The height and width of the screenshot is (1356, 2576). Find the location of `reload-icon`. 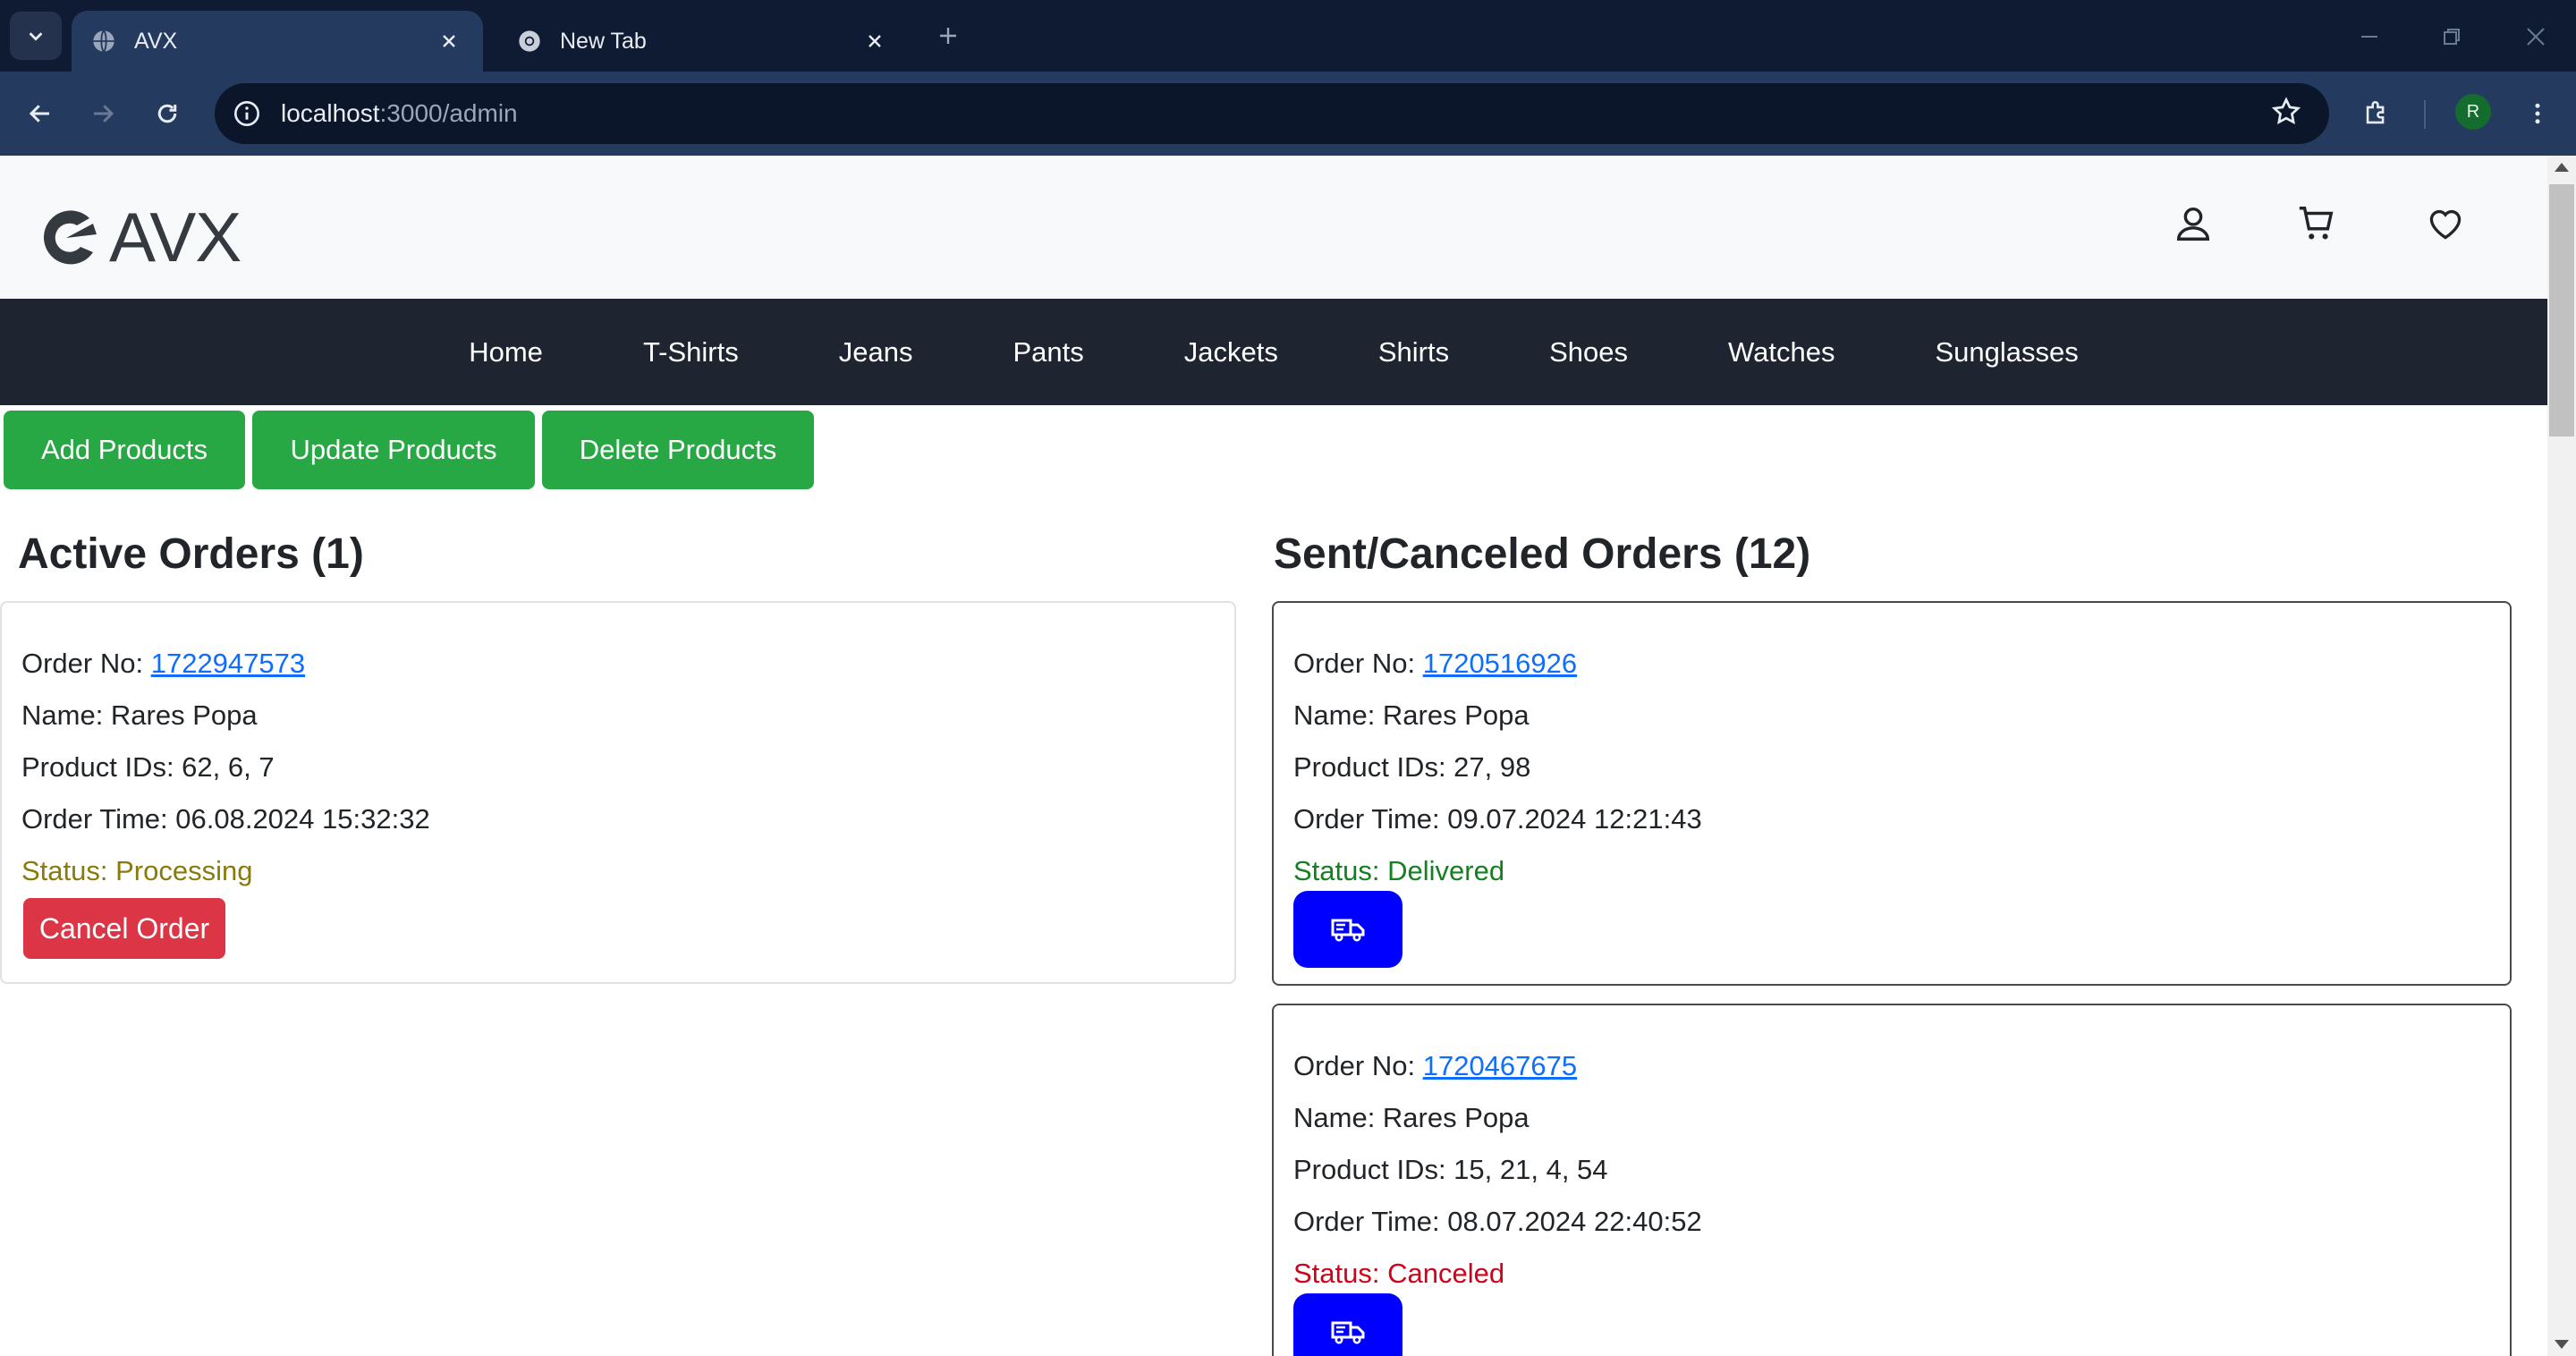

reload-icon is located at coordinates (167, 113).